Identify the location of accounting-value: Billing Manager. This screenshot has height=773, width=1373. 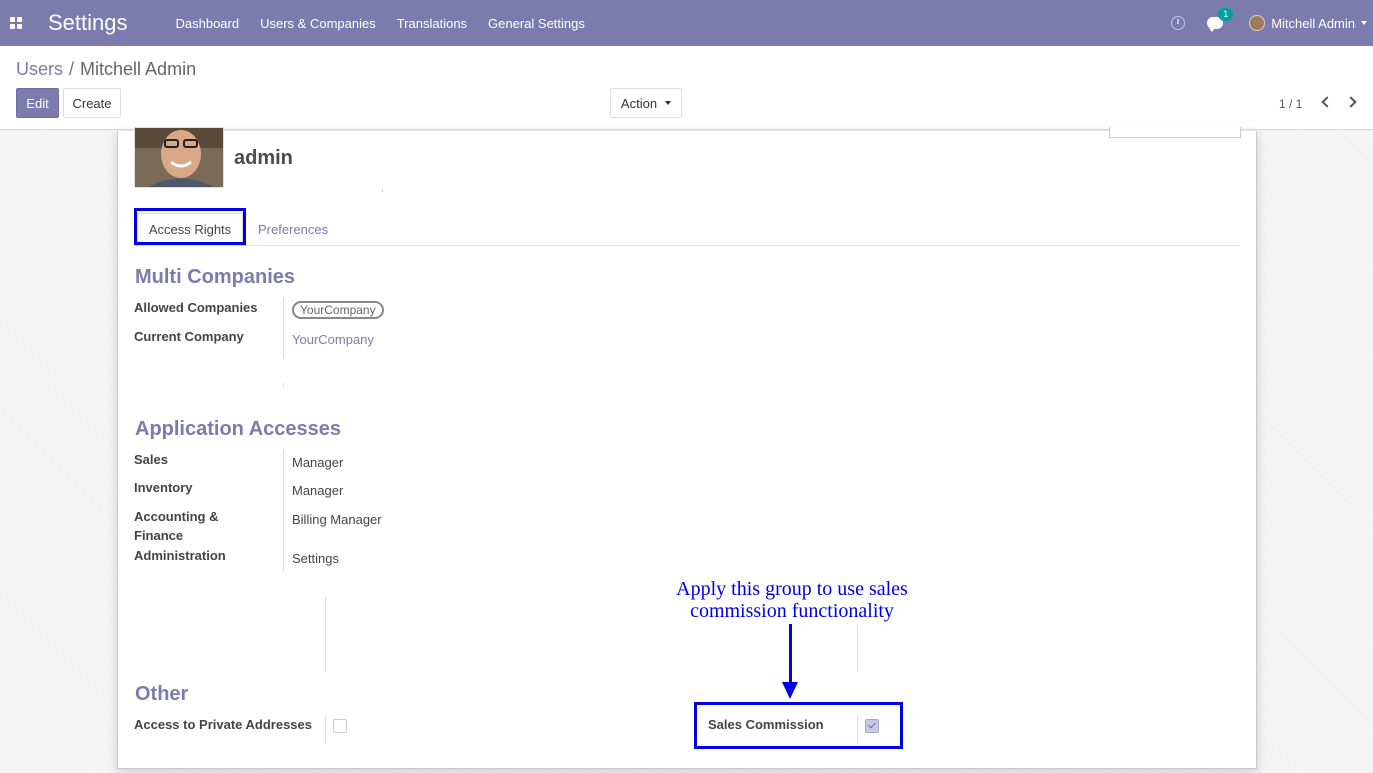
(337, 519).